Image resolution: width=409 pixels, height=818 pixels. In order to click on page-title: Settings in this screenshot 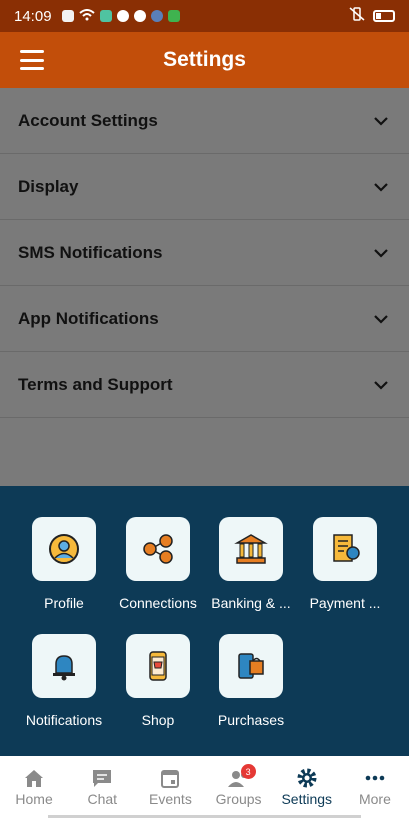, I will do `click(204, 59)`.